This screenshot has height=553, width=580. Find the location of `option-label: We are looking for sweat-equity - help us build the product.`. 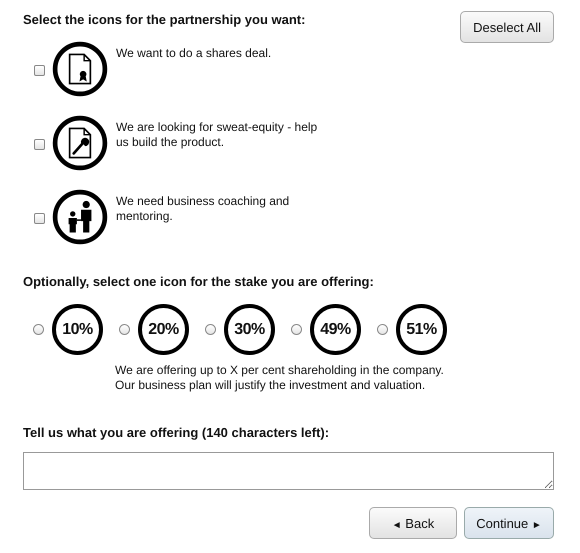

option-label: We are looking for sweat-equity - help us build the product. is located at coordinates (217, 135).